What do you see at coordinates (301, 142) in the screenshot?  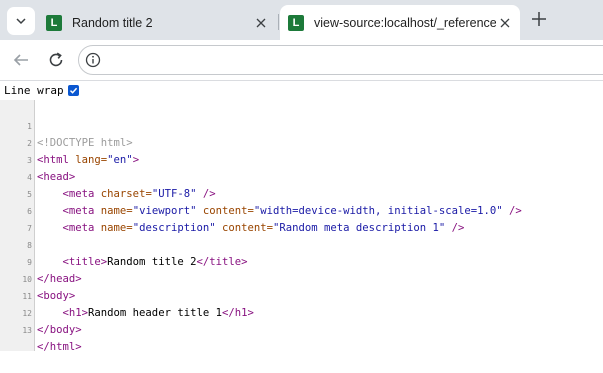 I see `source-line: 2 <html lang="en">` at bounding box center [301, 142].